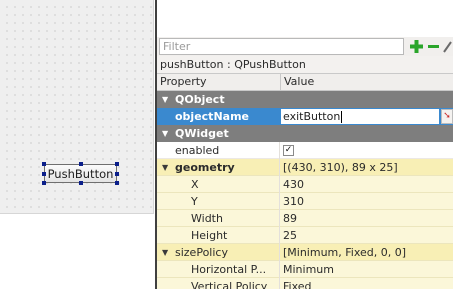 The height and width of the screenshot is (289, 453). What do you see at coordinates (342, 117) in the screenshot?
I see `text-cursor` at bounding box center [342, 117].